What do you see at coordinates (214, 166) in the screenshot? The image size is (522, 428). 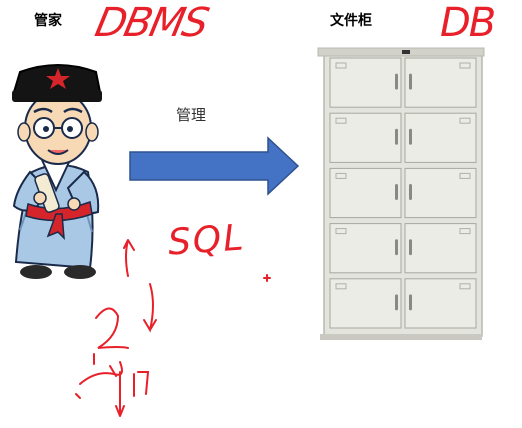 I see `manage-arrow` at bounding box center [214, 166].